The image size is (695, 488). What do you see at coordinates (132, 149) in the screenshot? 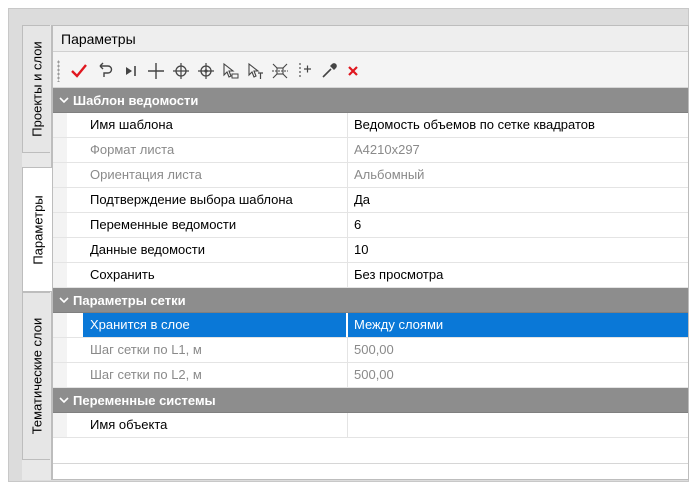
I see `property-name: Формат листа` at bounding box center [132, 149].